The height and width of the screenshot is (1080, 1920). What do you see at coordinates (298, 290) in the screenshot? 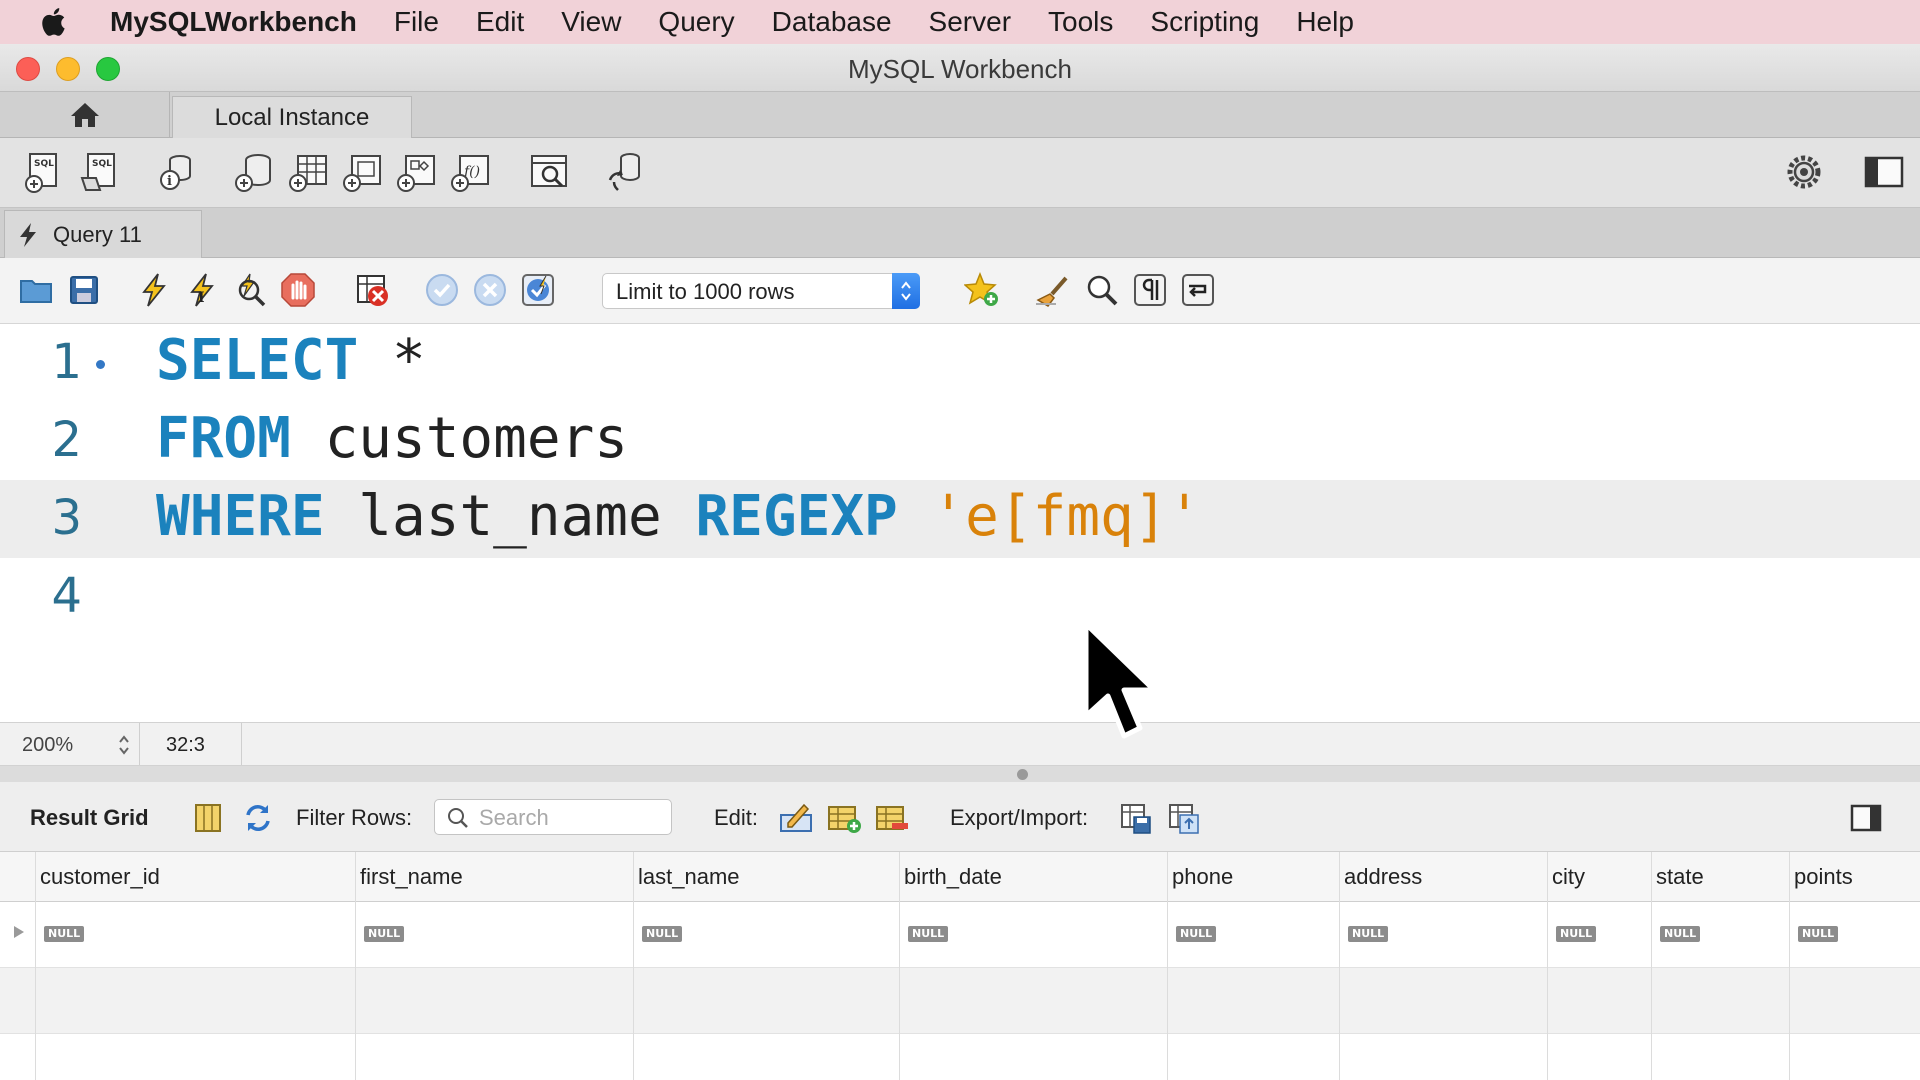
I see `stop-icon` at bounding box center [298, 290].